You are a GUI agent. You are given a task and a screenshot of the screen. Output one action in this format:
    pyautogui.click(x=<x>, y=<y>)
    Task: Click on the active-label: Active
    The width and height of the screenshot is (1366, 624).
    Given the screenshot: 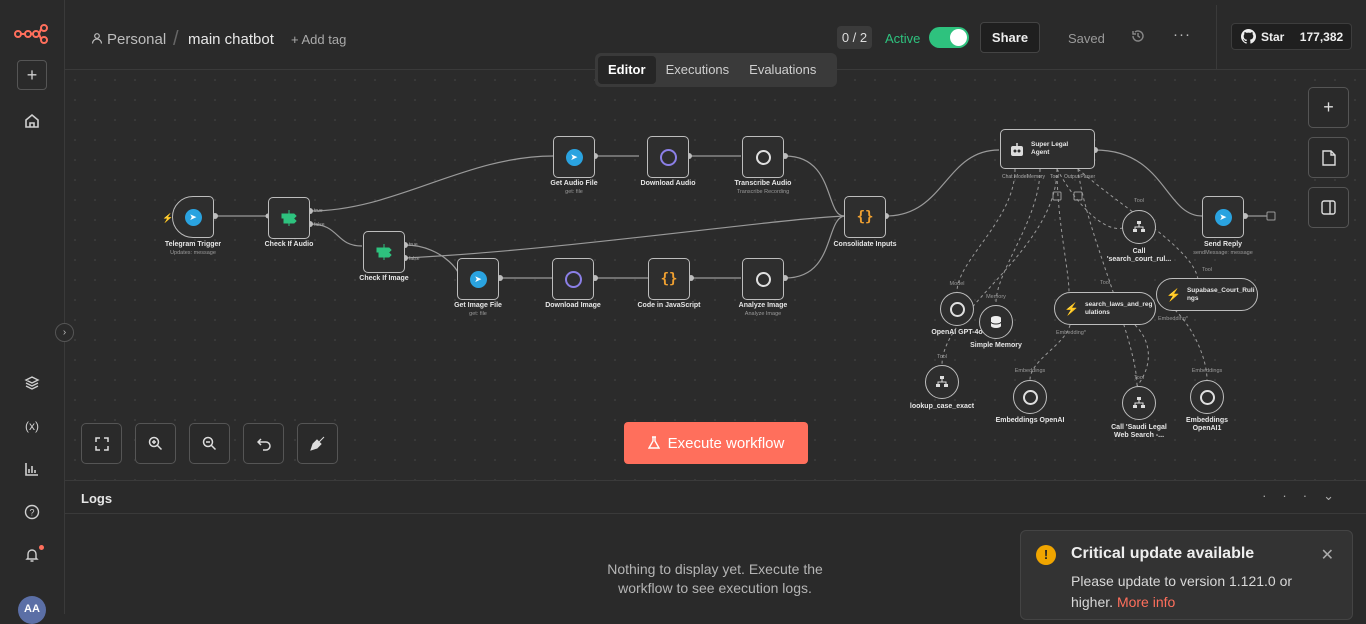 What is the action you would take?
    pyautogui.click(x=903, y=38)
    